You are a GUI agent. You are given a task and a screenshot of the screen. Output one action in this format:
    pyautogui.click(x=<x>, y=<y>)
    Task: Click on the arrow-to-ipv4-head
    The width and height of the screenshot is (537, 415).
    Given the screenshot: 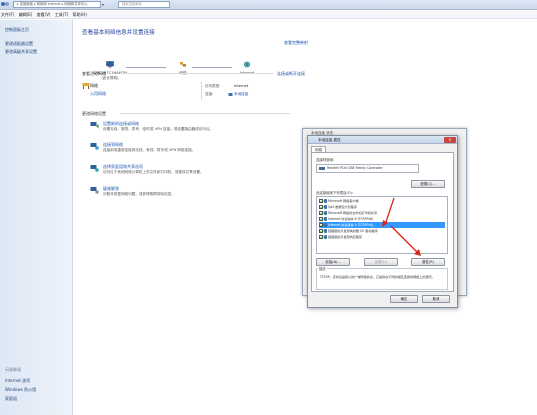 What is the action you would take?
    pyautogui.click(x=385, y=223)
    